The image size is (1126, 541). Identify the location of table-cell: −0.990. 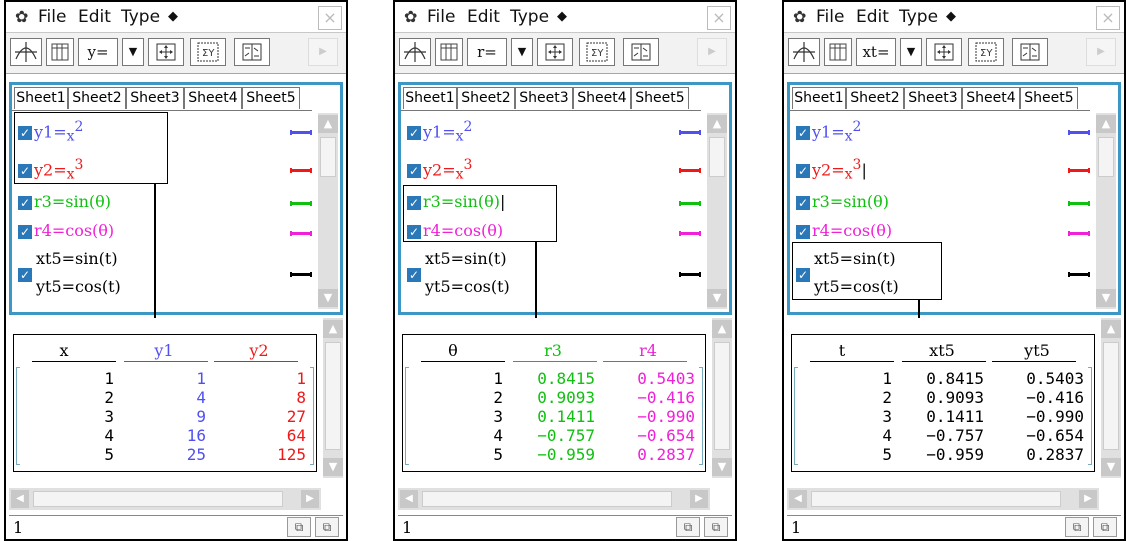
(666, 416).